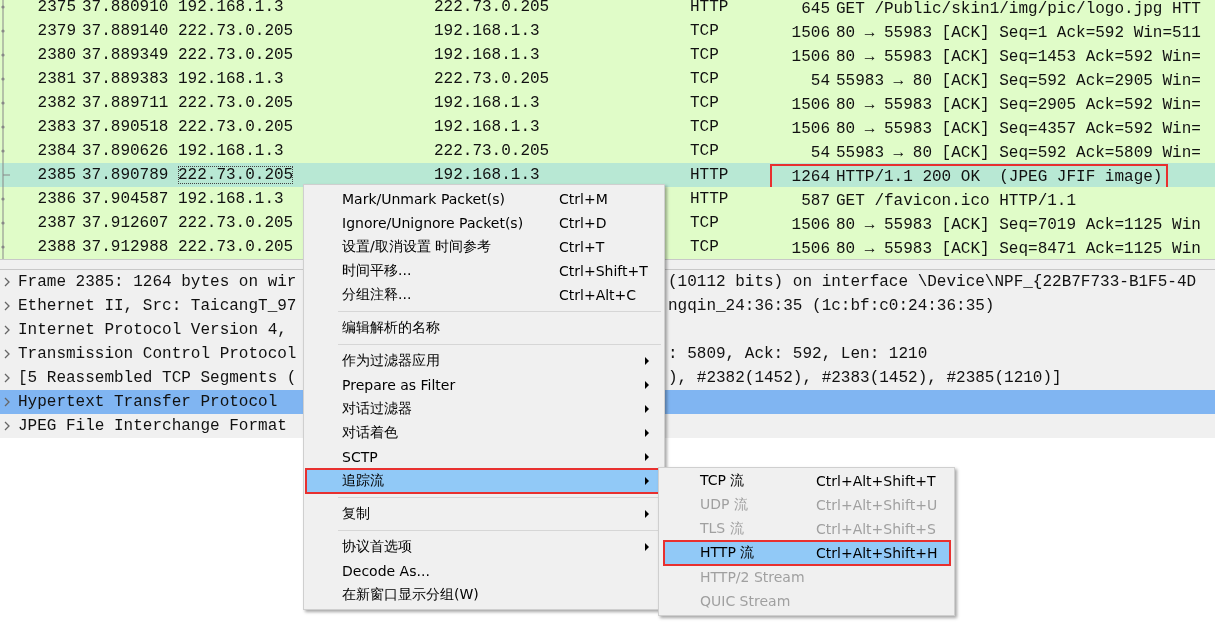 The image size is (1215, 640). I want to click on packet-time: 37.890626, so click(125, 151).